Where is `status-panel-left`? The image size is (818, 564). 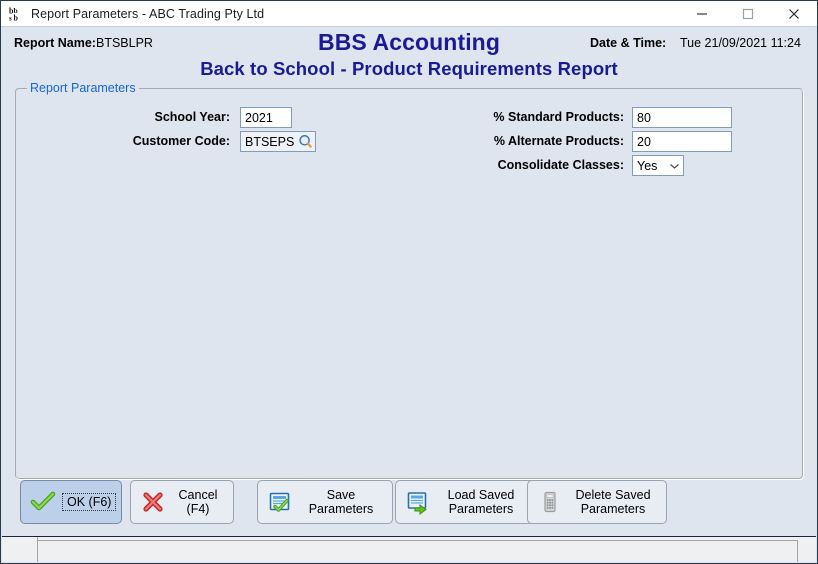 status-panel-left is located at coordinates (20, 549).